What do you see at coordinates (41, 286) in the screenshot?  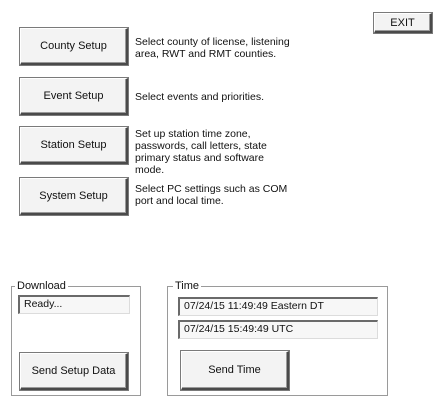 I see `download-group-label: Download` at bounding box center [41, 286].